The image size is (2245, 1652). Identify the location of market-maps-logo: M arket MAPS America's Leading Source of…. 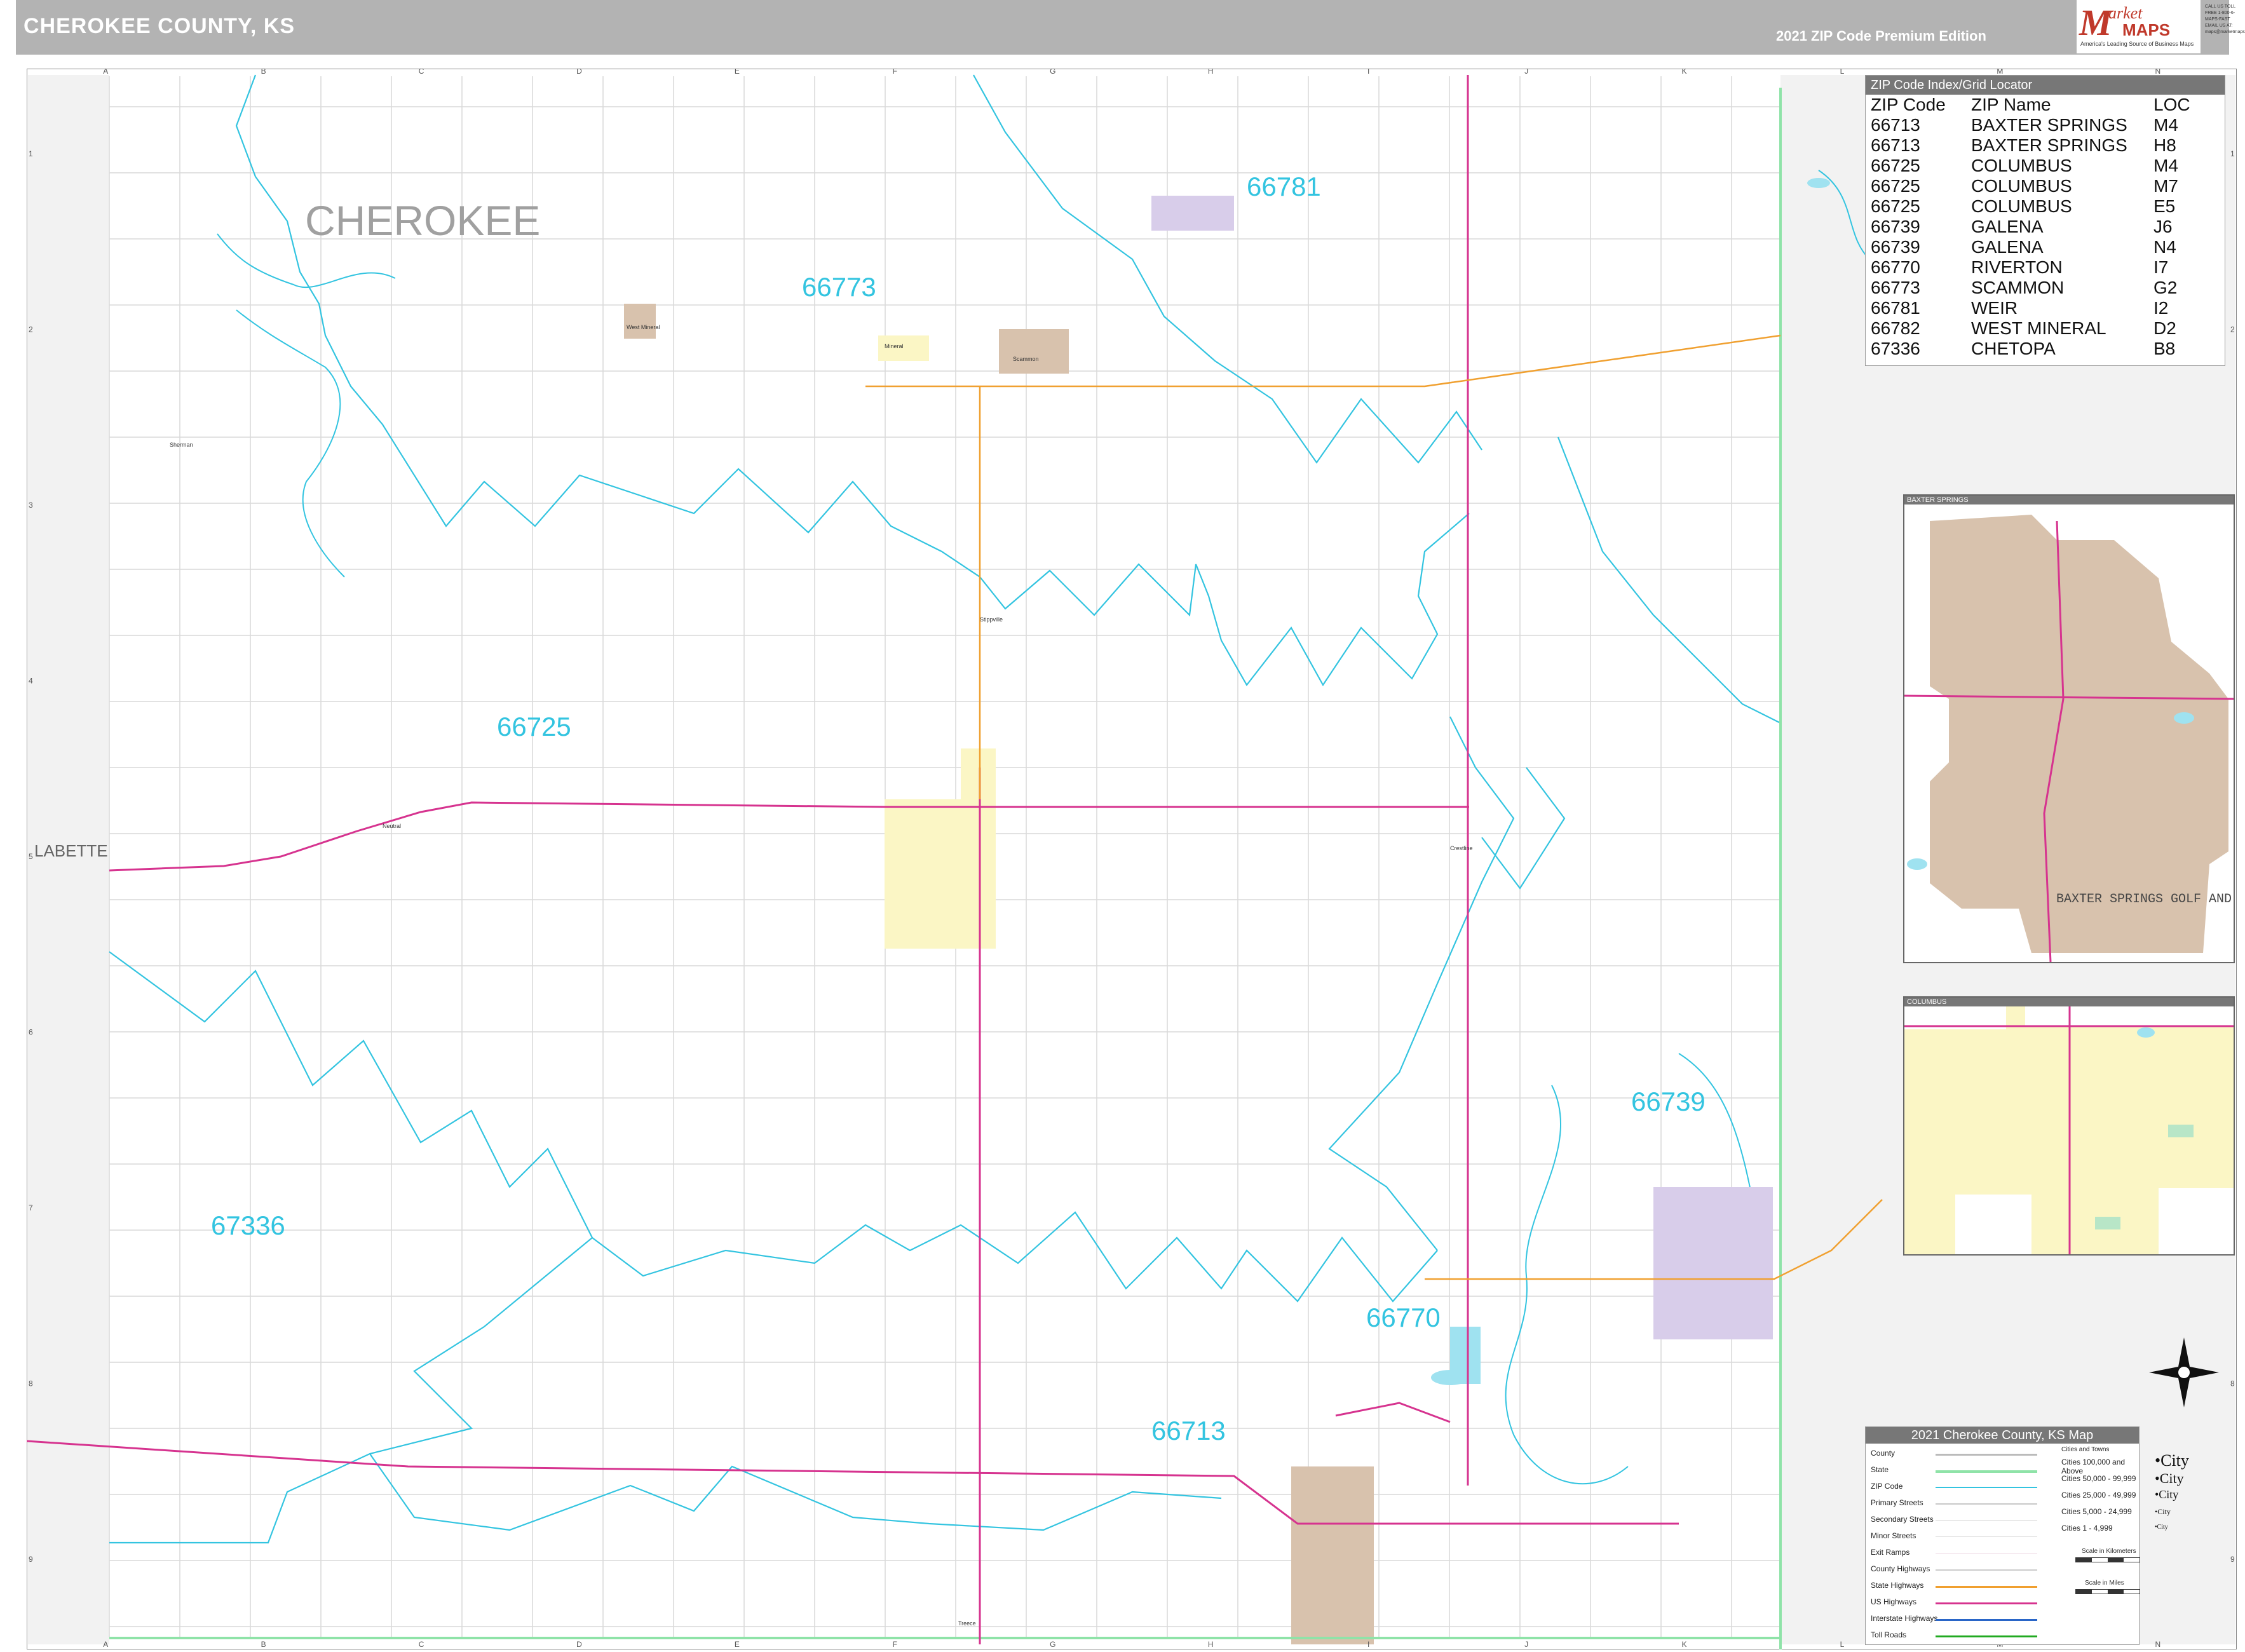
(2139, 26).